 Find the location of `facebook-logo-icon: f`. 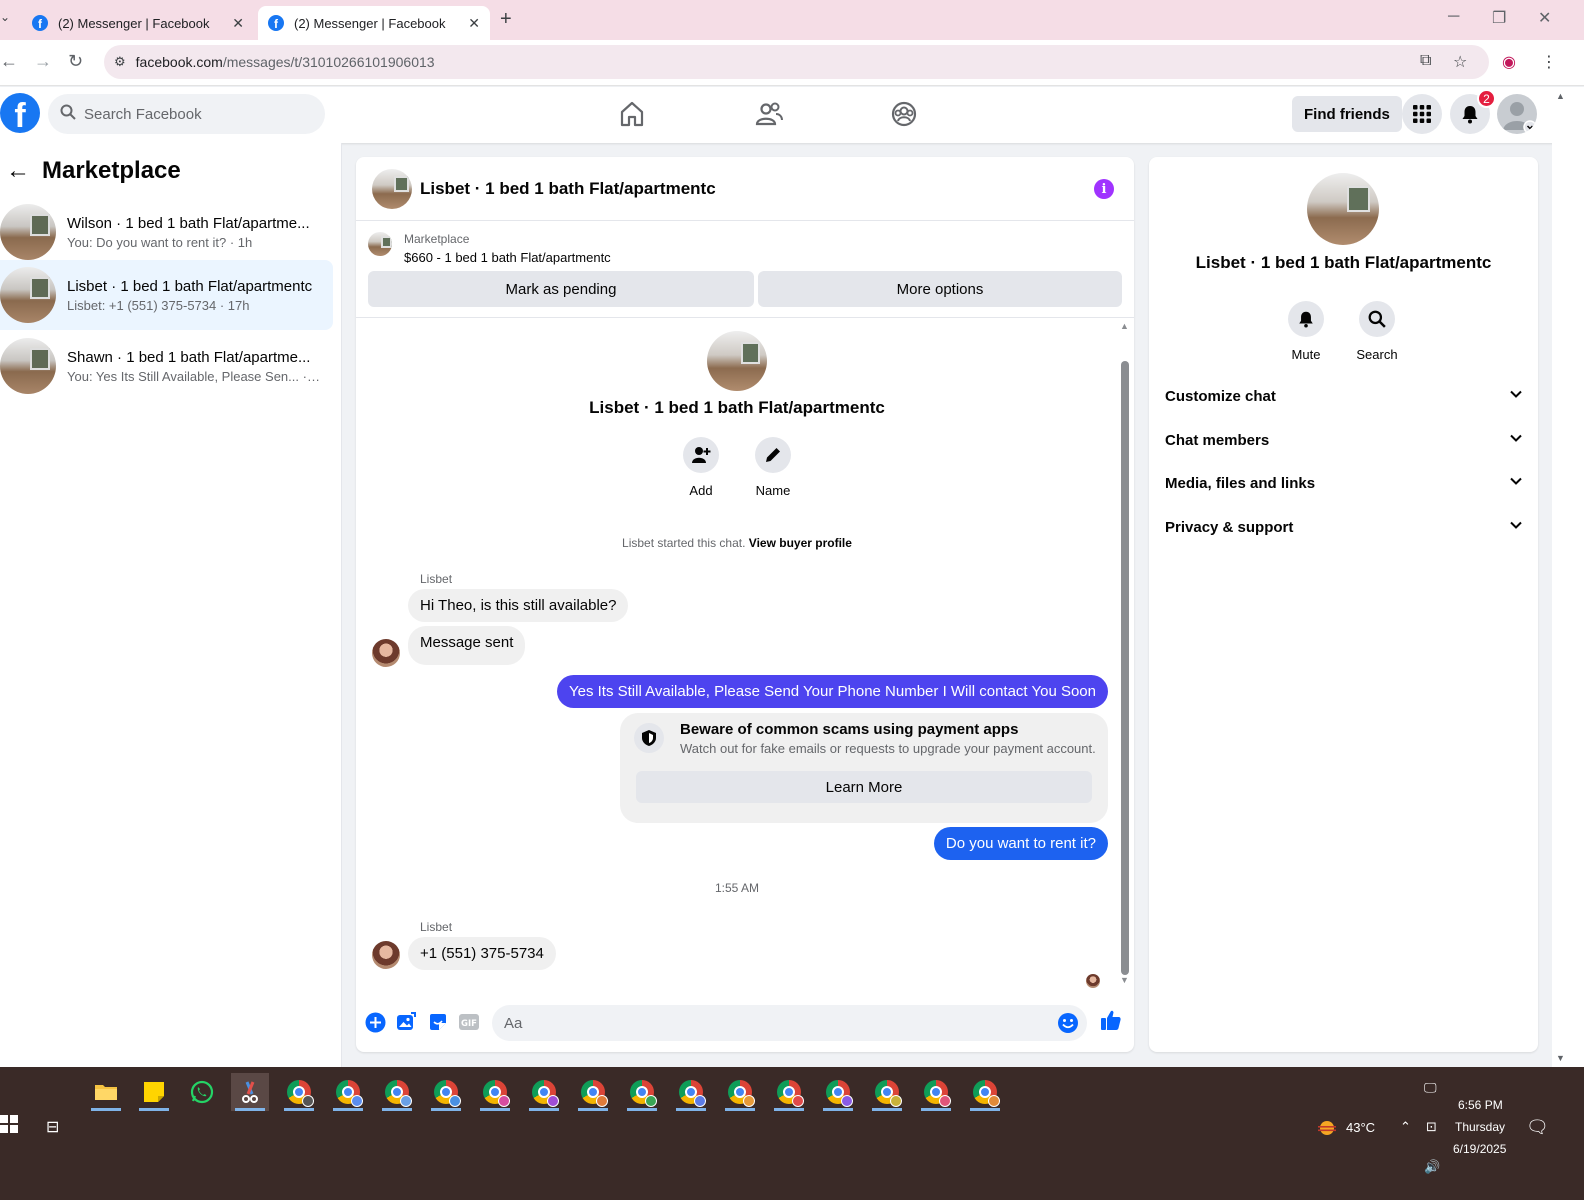

facebook-logo-icon: f is located at coordinates (20, 113).